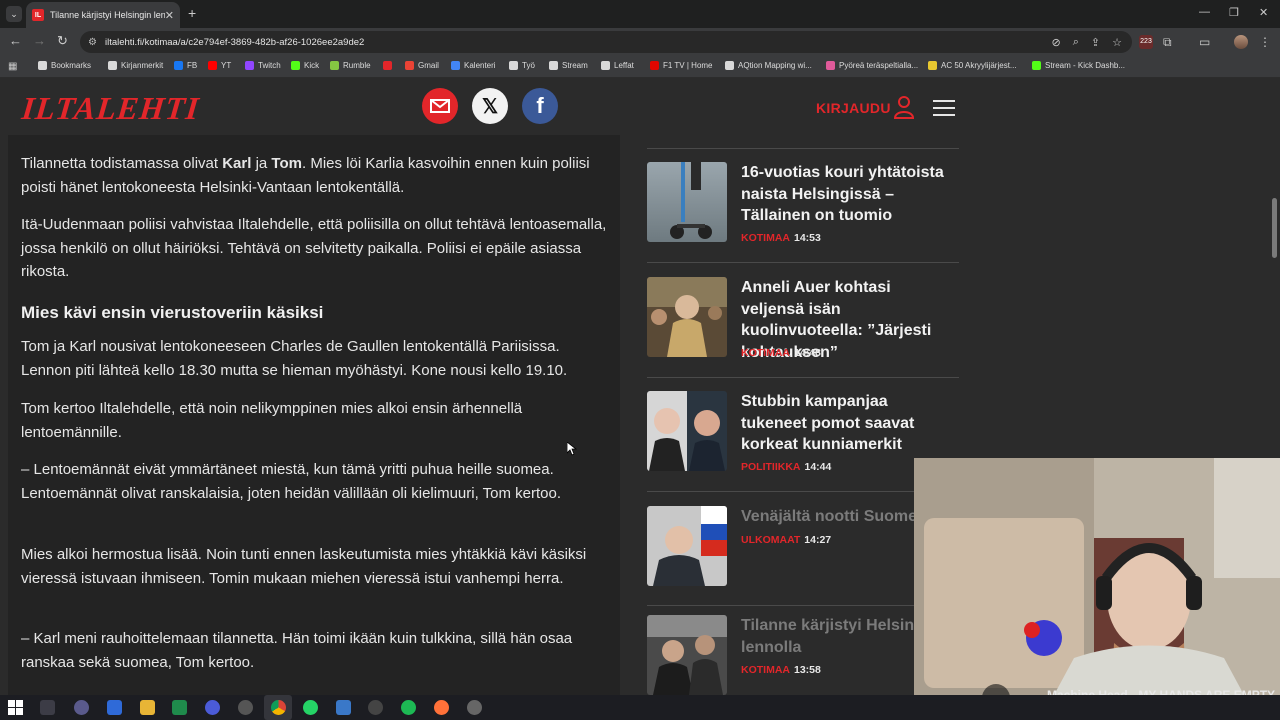 This screenshot has width=1280, height=720. Describe the element at coordinates (185, 65) in the screenshot. I see `bookmark-item: FB` at that location.